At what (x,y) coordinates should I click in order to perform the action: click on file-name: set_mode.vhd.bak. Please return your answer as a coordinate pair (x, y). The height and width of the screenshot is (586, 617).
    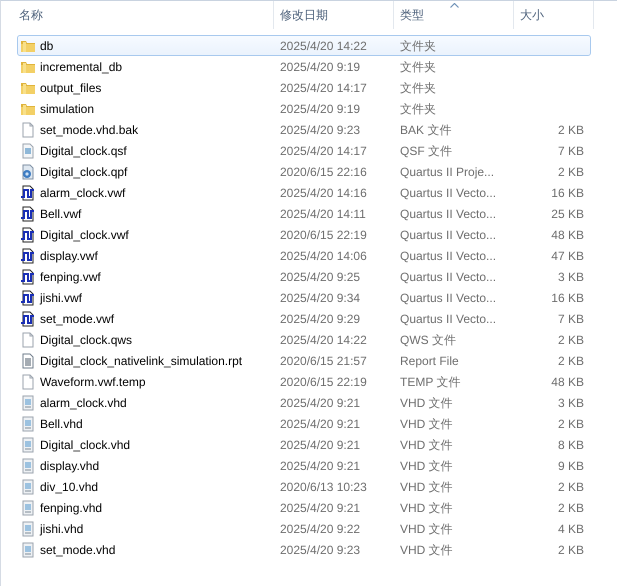
    Looking at the image, I should click on (89, 130).